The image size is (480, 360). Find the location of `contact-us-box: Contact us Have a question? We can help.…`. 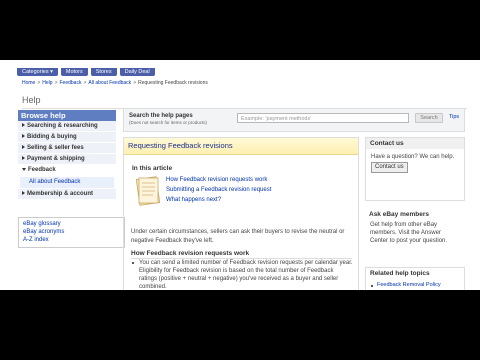

contact-us-box: Contact us Have a question? We can help.… is located at coordinates (415, 169).